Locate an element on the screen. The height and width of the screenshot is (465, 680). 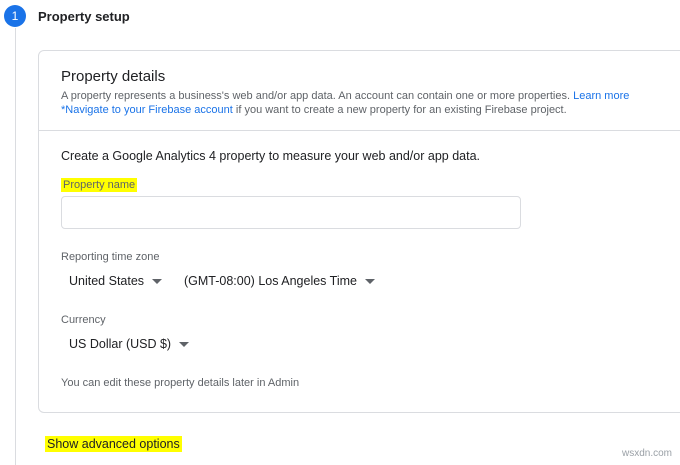
step-connector-line is located at coordinates (15, 246).